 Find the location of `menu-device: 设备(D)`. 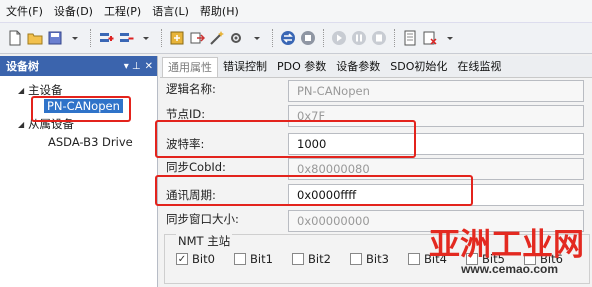

menu-device: 设备(D) is located at coordinates (77, 11).